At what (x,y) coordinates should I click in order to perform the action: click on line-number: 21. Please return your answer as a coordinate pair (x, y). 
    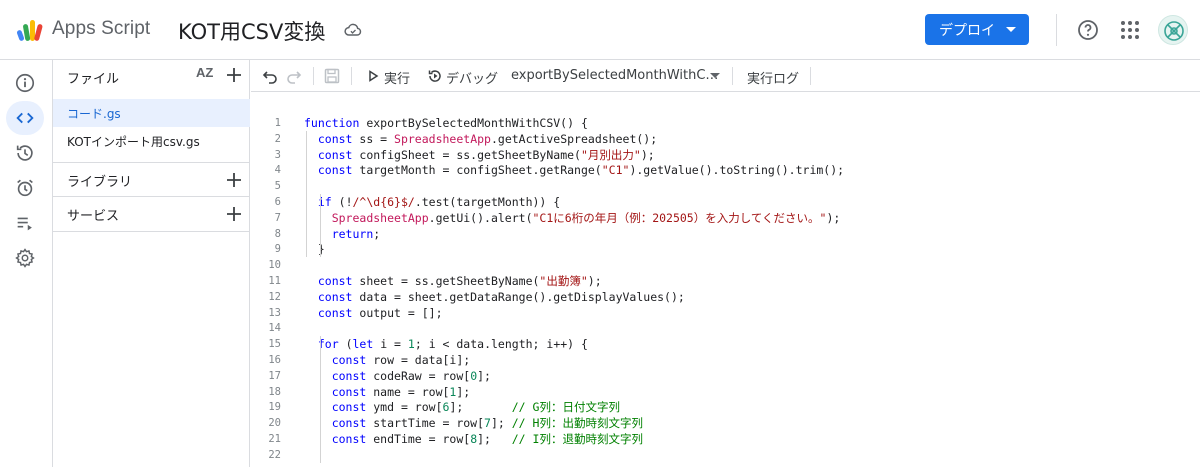
    Looking at the image, I should click on (274, 439).